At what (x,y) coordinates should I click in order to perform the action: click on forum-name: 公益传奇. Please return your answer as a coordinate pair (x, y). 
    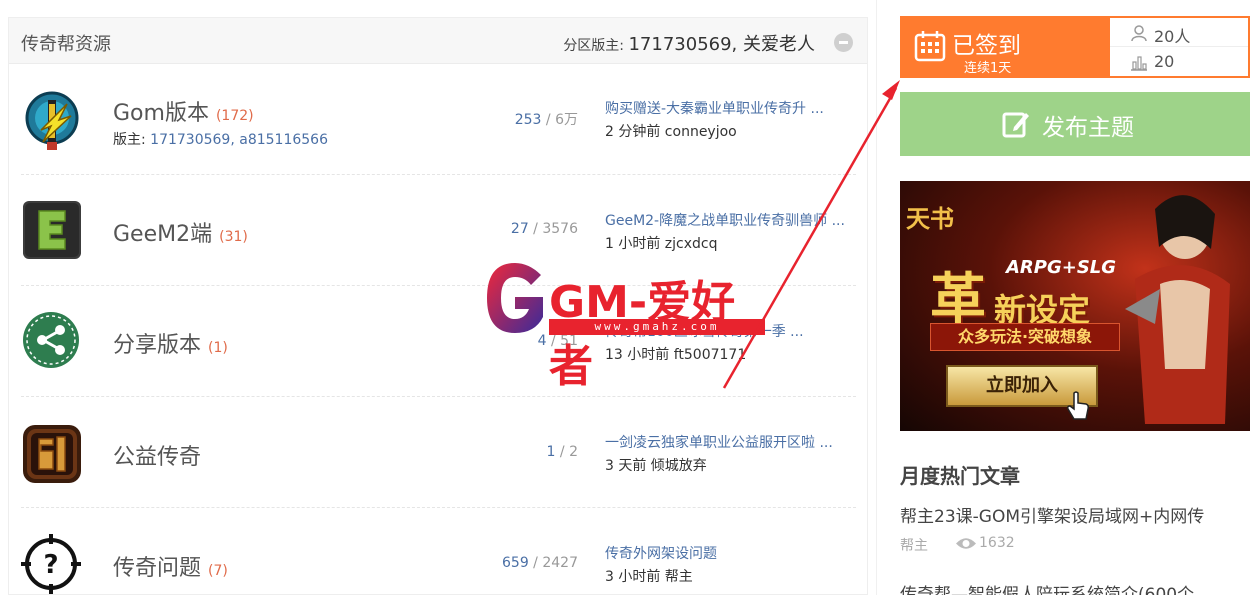
    Looking at the image, I should click on (157, 455).